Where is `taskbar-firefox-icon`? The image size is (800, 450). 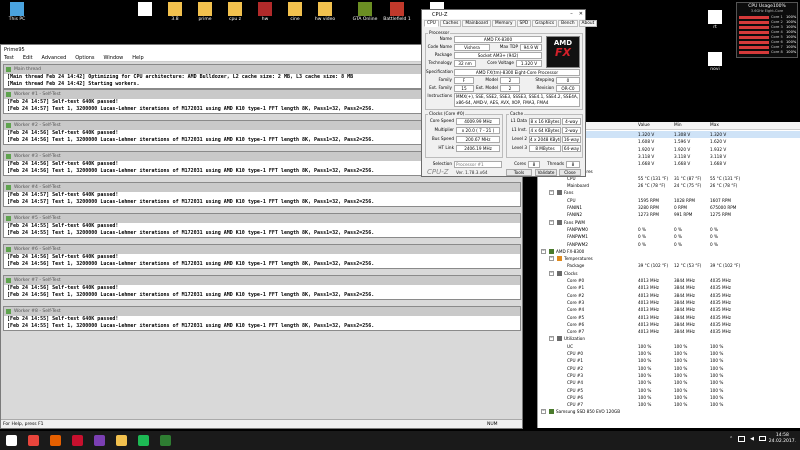 taskbar-firefox-icon is located at coordinates (55, 440).